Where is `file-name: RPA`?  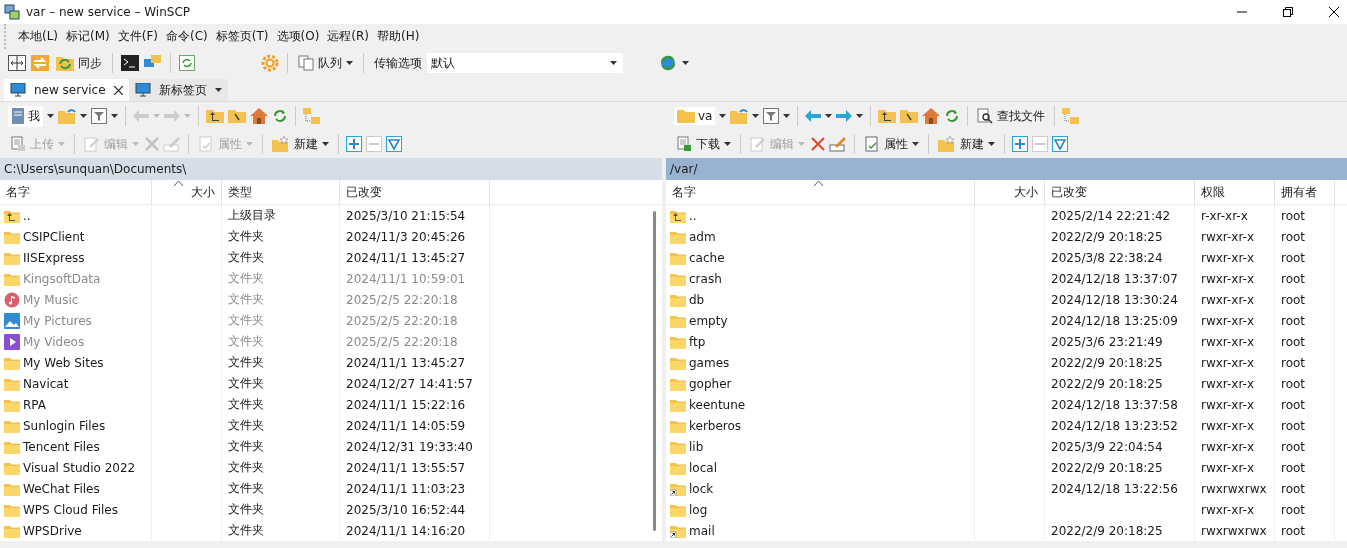
file-name: RPA is located at coordinates (34, 404).